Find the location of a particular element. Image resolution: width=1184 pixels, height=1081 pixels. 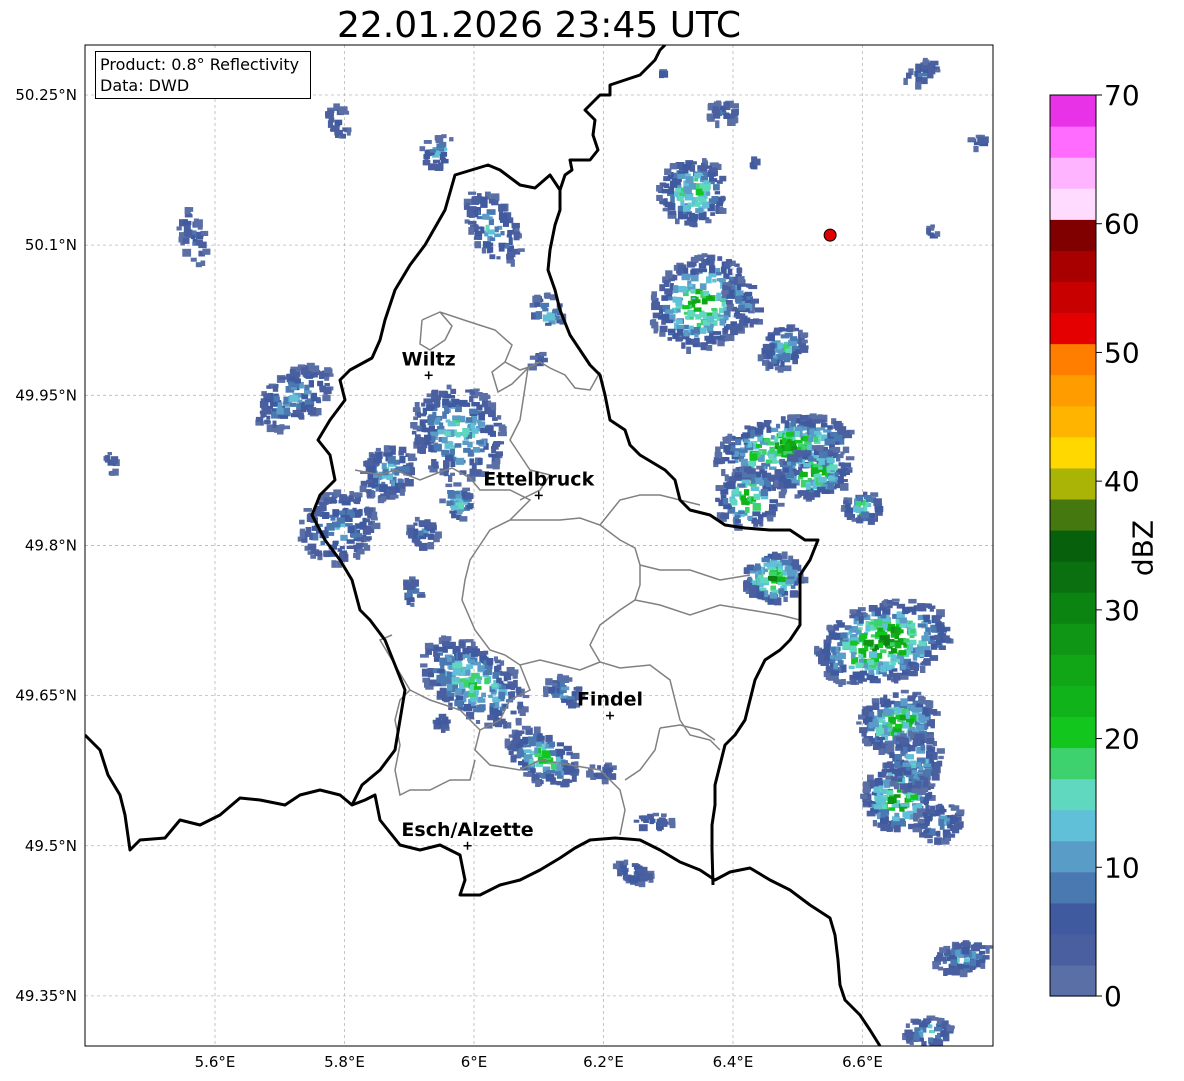

place-label: Wiltz is located at coordinates (429, 359).